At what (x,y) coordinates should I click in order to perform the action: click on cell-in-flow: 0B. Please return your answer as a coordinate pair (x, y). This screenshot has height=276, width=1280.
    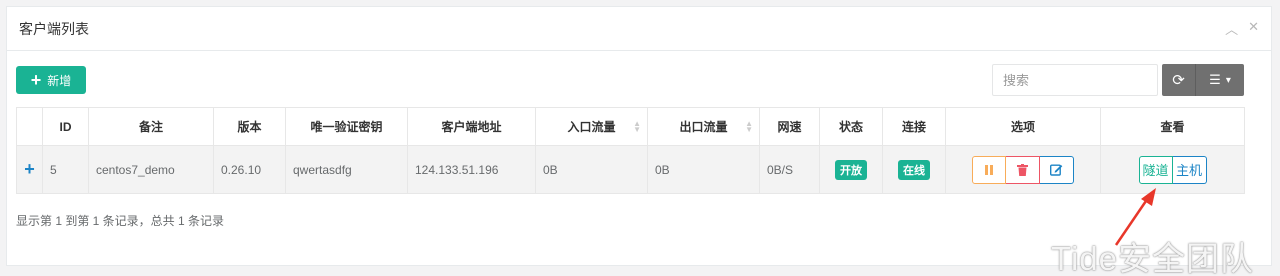
    Looking at the image, I should click on (591, 169).